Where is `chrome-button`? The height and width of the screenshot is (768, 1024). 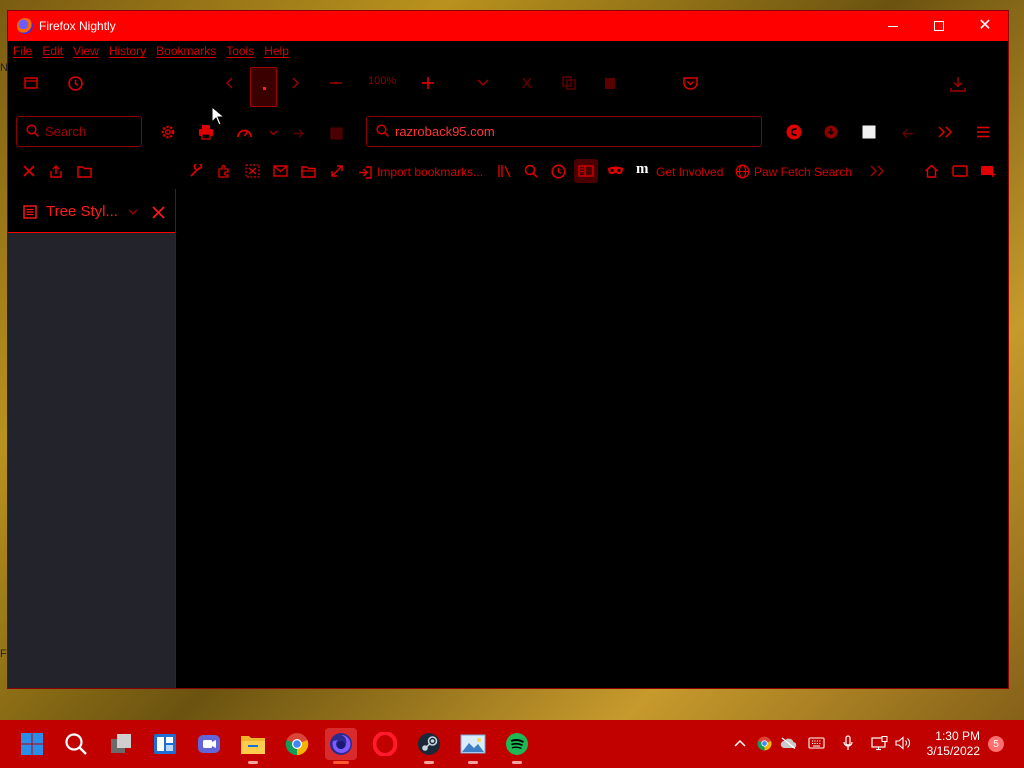 chrome-button is located at coordinates (297, 744).